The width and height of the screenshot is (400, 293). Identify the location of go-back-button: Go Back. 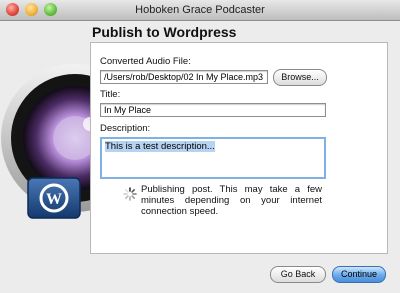
(298, 274).